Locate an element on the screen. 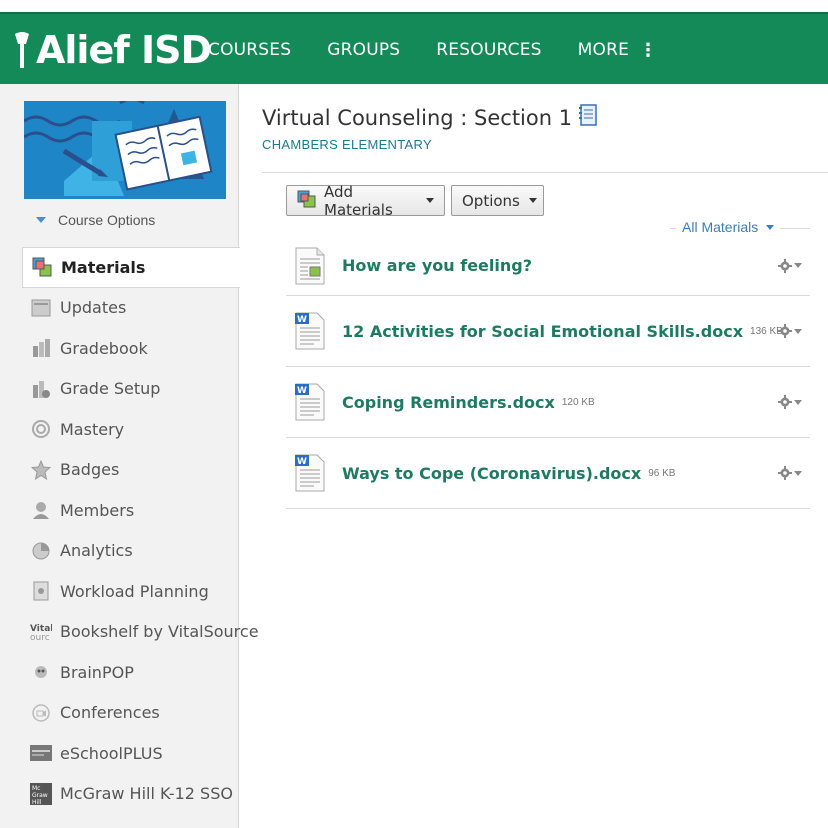  badges-icon is located at coordinates (41, 470).